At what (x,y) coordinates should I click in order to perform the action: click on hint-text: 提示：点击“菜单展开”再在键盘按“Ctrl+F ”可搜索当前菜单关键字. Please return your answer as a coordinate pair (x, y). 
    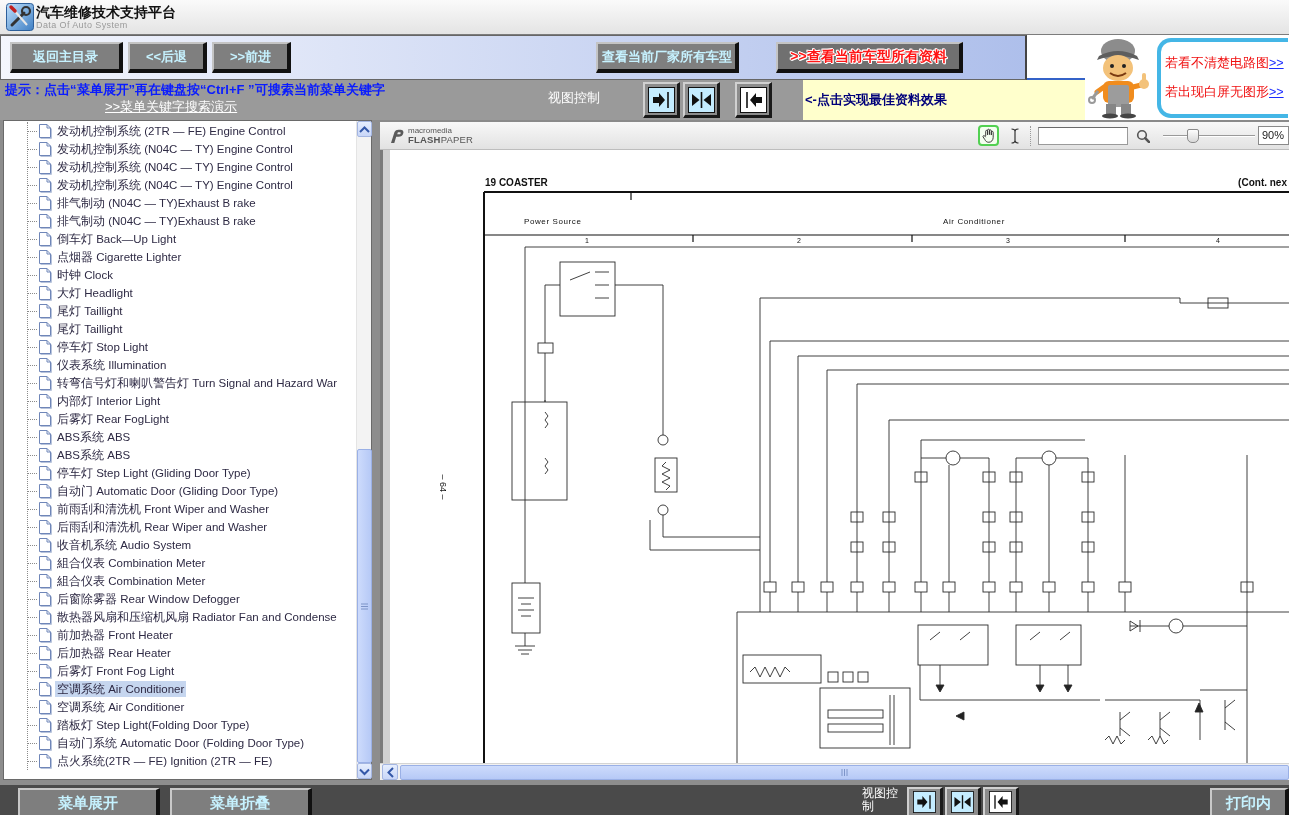
    Looking at the image, I should click on (195, 89).